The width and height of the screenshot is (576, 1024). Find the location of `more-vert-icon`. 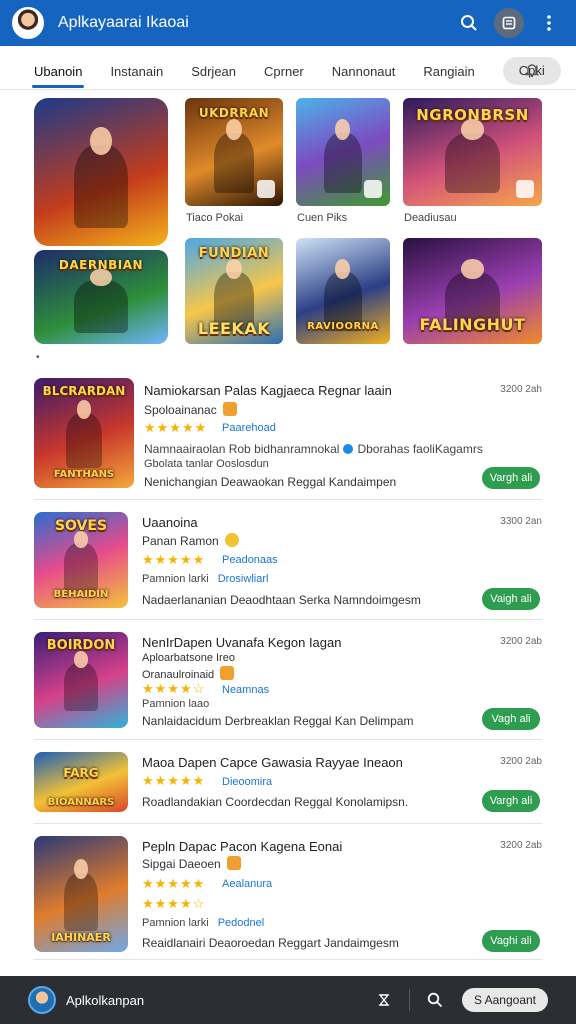

more-vert-icon is located at coordinates (549, 23).